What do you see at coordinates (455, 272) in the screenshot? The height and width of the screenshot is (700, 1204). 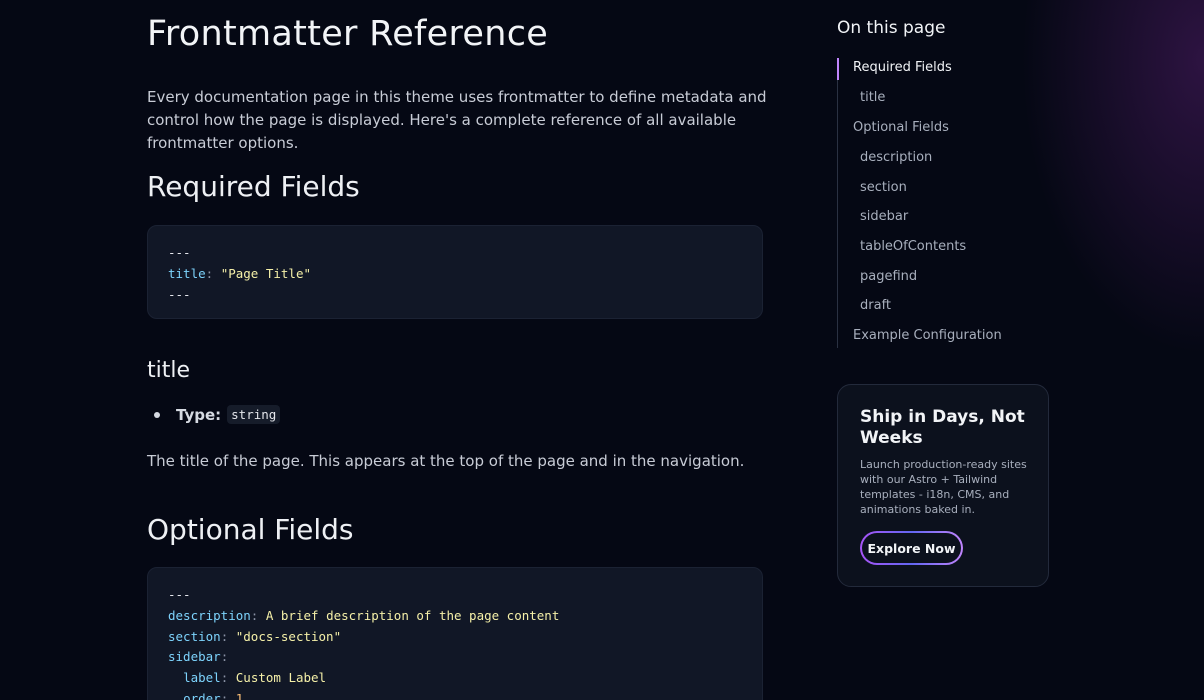 I see `code-block-required: --- title: "Page Title" ---` at bounding box center [455, 272].